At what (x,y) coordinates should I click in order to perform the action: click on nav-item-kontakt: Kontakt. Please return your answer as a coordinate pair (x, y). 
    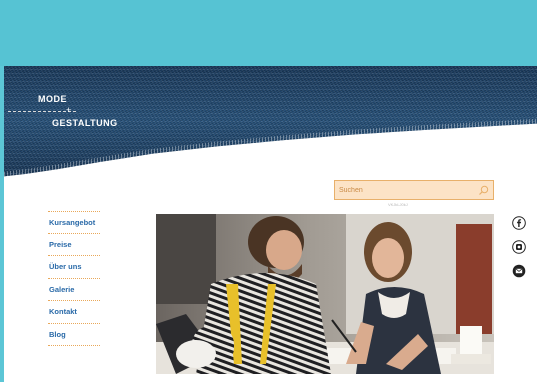
    Looking at the image, I should click on (74, 312).